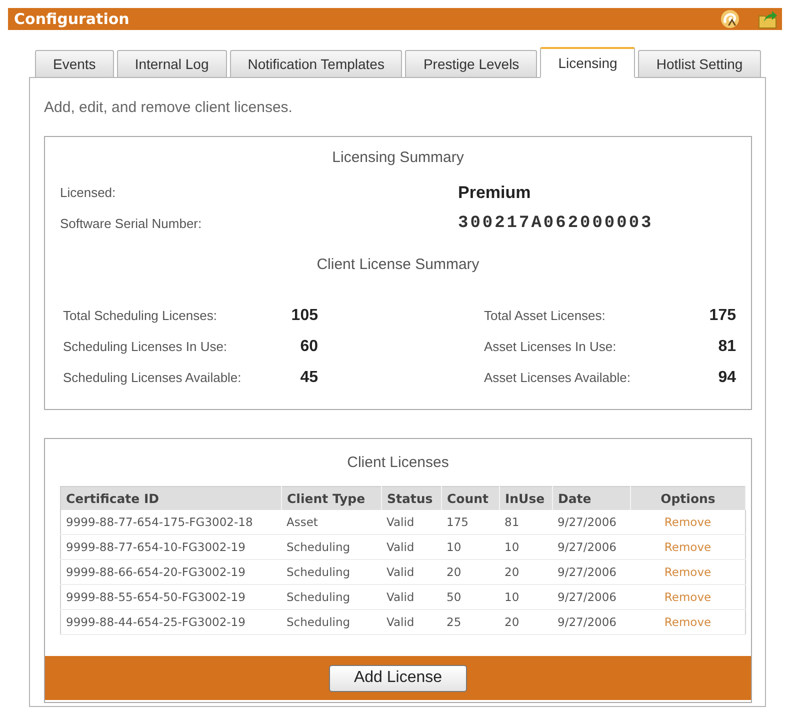 The width and height of the screenshot is (790, 712). Describe the element at coordinates (304, 315) in the screenshot. I see `stat-value: 105` at that location.